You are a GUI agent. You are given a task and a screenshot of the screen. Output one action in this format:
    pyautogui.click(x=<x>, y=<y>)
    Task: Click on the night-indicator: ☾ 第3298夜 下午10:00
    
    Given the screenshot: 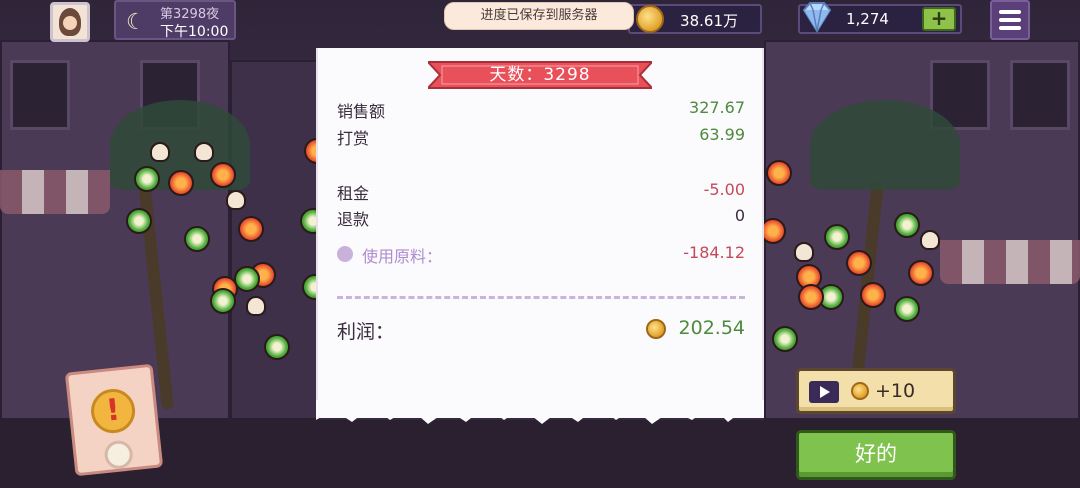 What is the action you would take?
    pyautogui.click(x=175, y=20)
    